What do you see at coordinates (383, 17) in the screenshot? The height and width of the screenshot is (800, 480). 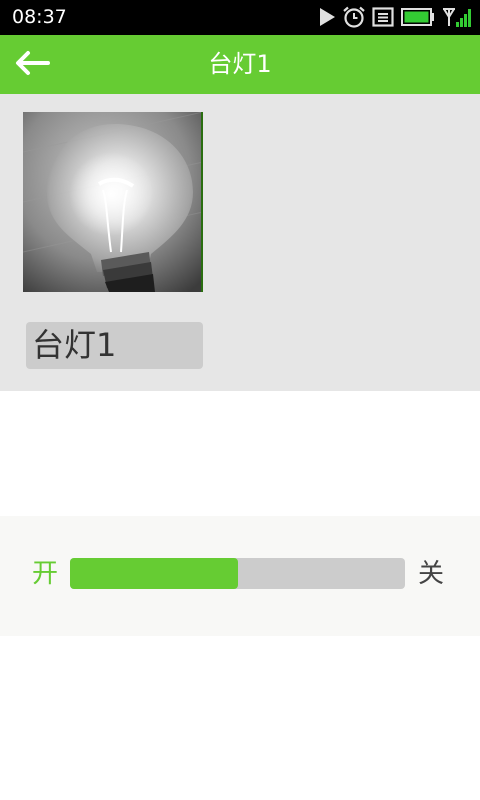 I see `notes-icon` at bounding box center [383, 17].